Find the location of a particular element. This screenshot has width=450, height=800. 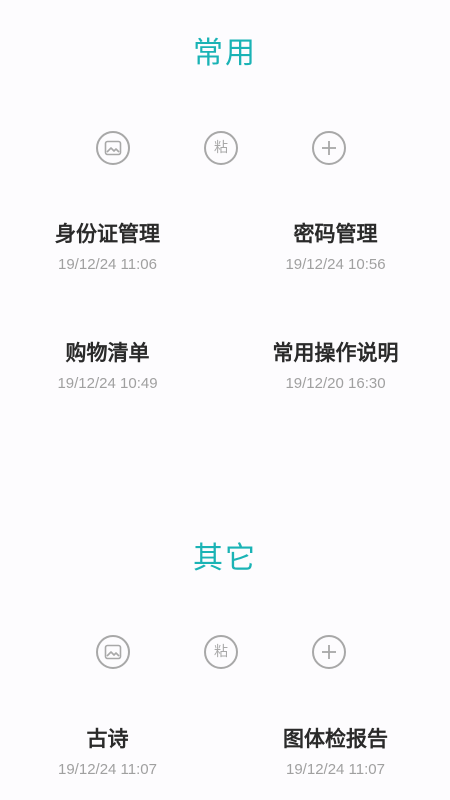

section-title-common: 常用 is located at coordinates (225, 53).